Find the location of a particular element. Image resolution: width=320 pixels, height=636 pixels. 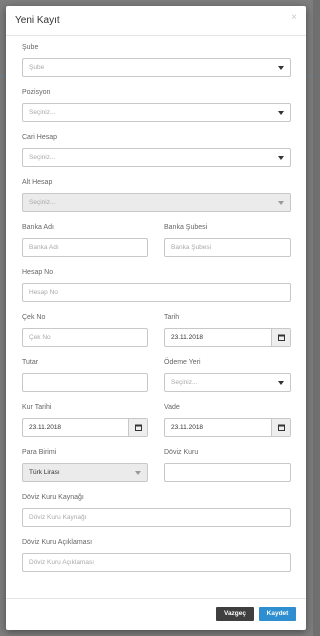

hesap-no-placeholder: Hesap No is located at coordinates (43, 292).